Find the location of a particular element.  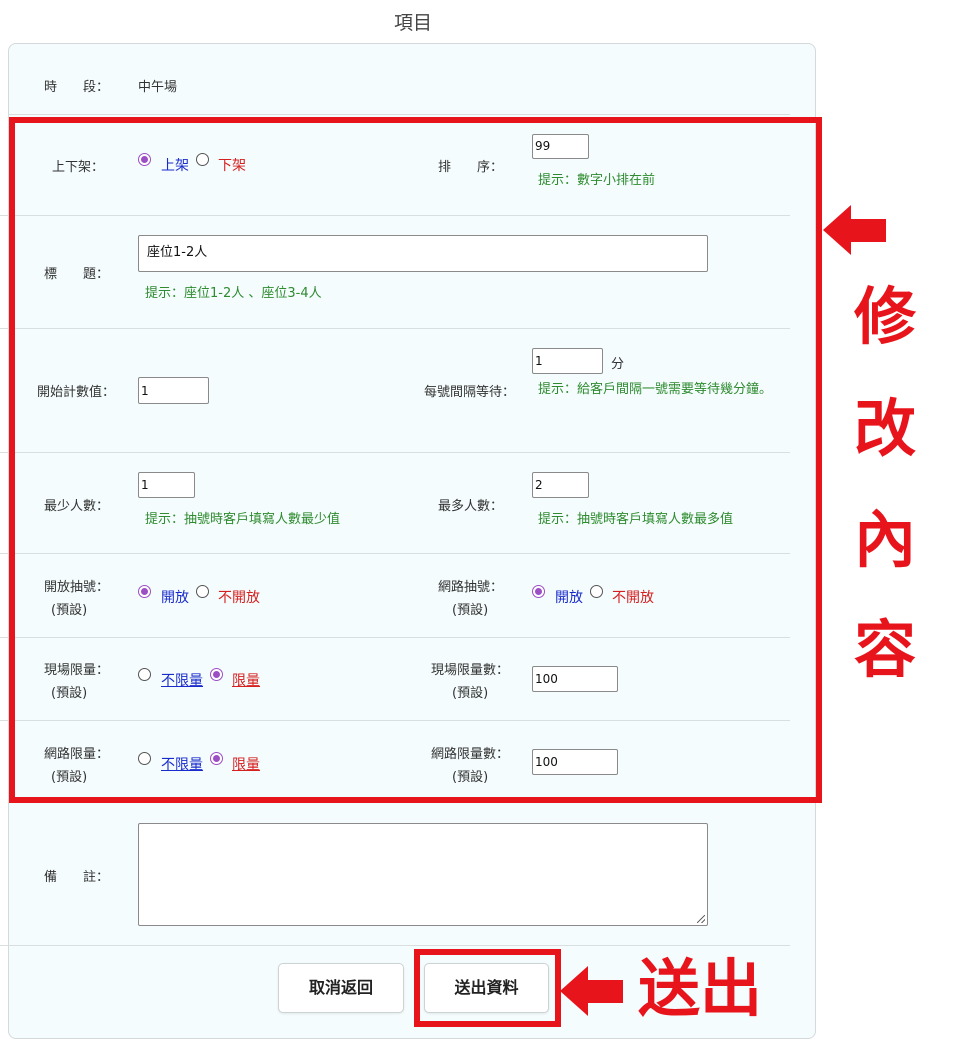

remarks-label: 備 註： is located at coordinates (77, 877).